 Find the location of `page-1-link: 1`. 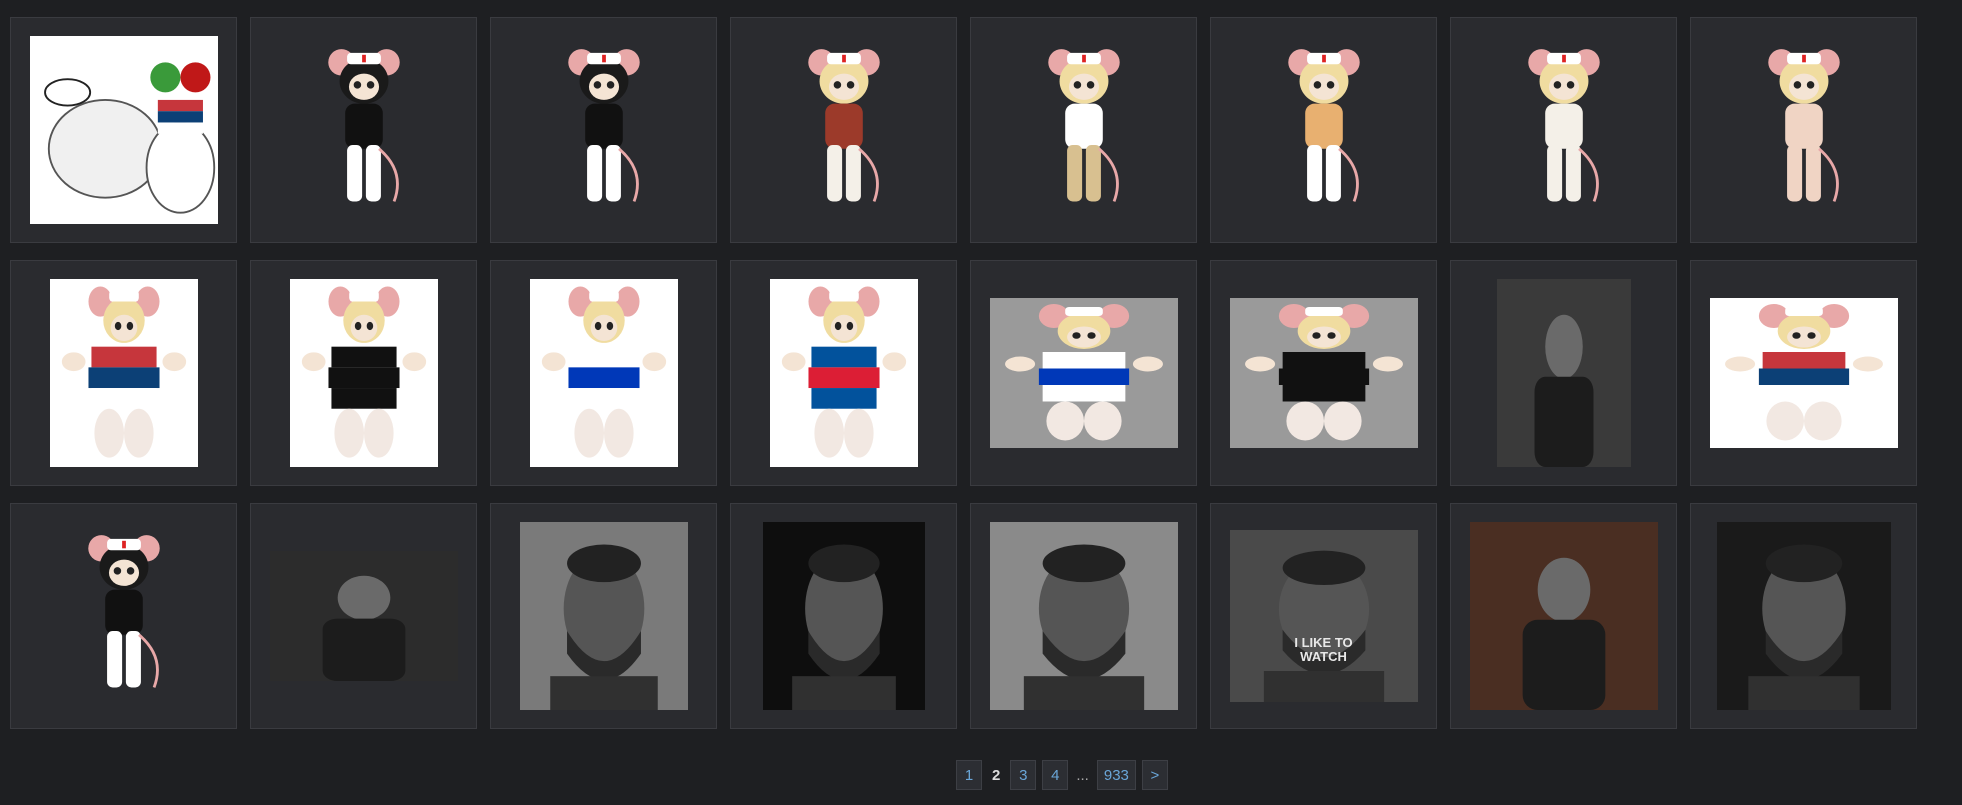

page-1-link: 1 is located at coordinates (969, 775).